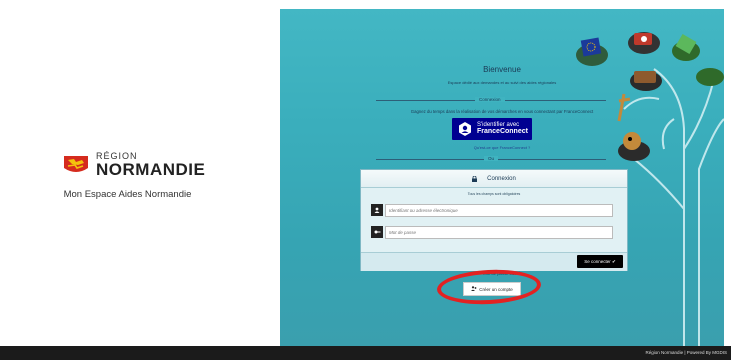  I want to click on region-normandie-logo: RÉGION NORMANDIE, so click(133, 165).